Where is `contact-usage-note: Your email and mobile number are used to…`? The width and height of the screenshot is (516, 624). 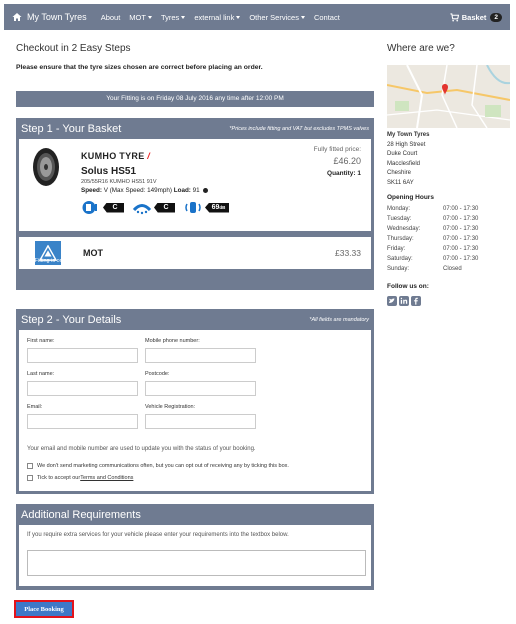
contact-usage-note: Your email and mobile number are used to… is located at coordinates (141, 449).